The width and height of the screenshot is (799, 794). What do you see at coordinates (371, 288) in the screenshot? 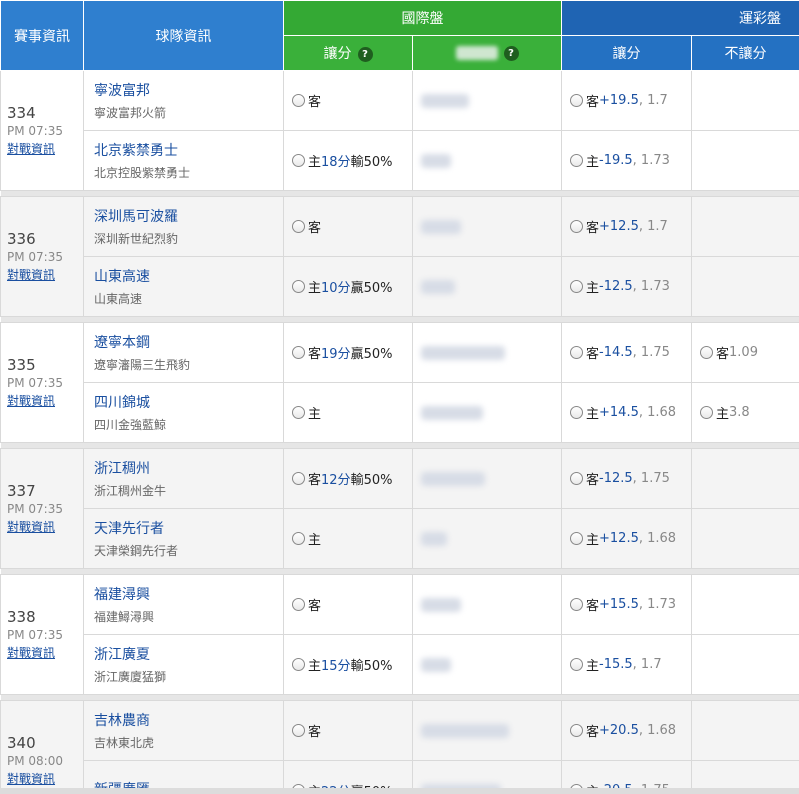
I see `intl-result: 贏50%` at bounding box center [371, 288].